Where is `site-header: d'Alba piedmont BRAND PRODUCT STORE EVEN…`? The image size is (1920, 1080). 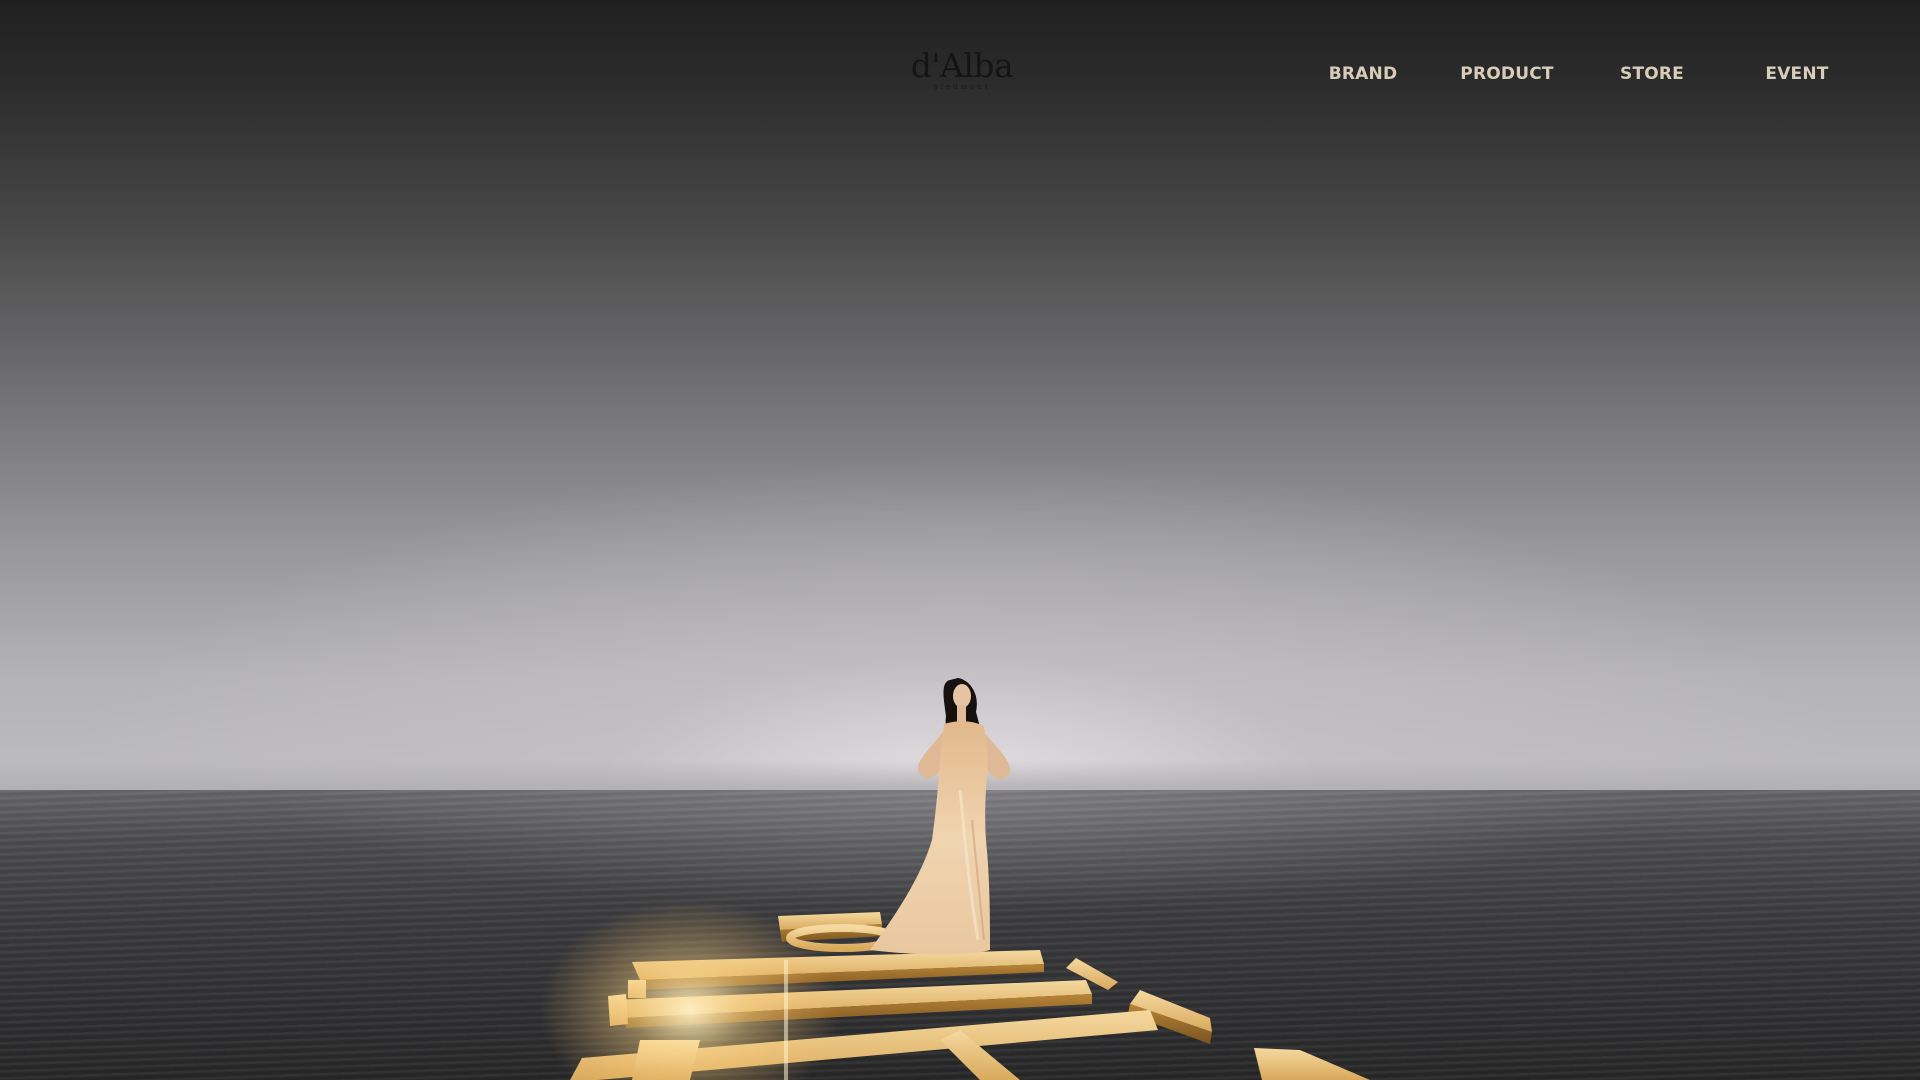 site-header: d'Alba piedmont BRAND PRODUCT STORE EVEN… is located at coordinates (960, 75).